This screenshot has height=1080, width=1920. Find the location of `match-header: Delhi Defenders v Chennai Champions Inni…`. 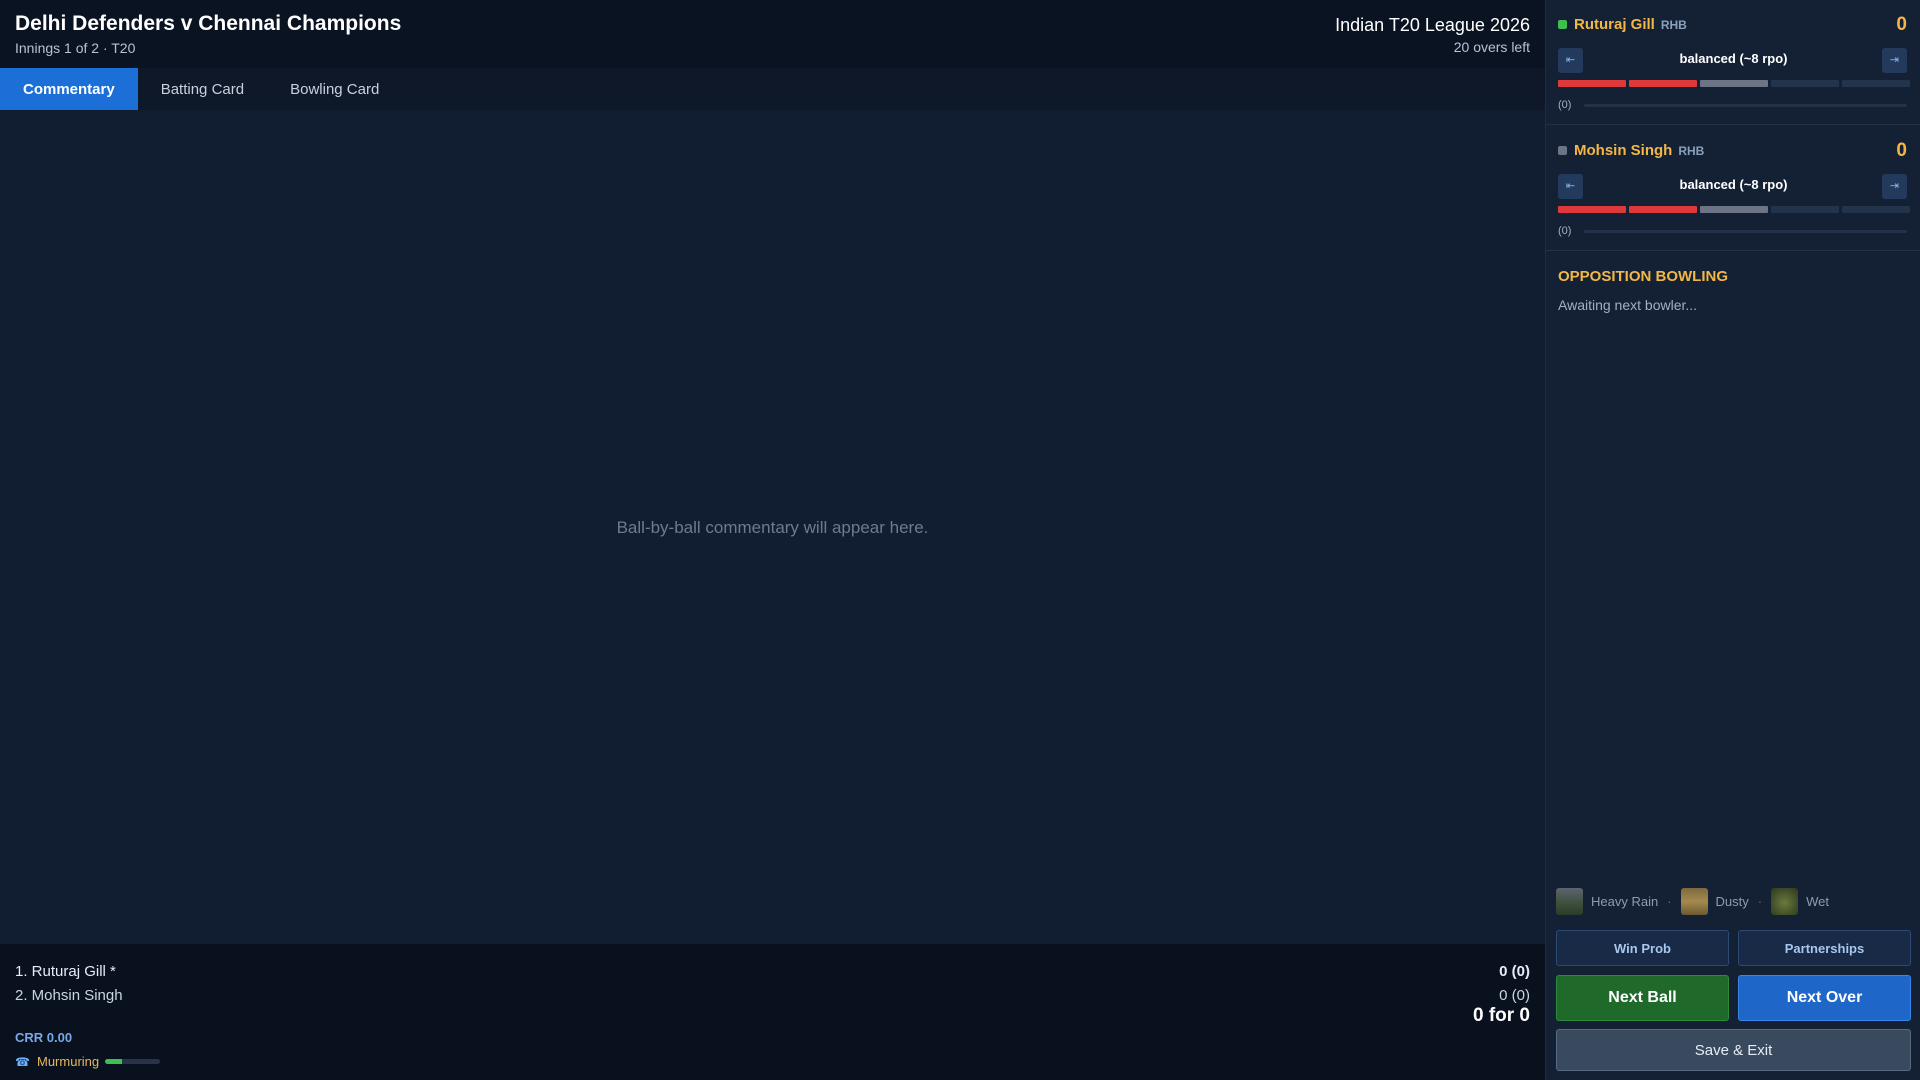

match-header: Delhi Defenders v Chennai Champions Inni… is located at coordinates (772, 34).